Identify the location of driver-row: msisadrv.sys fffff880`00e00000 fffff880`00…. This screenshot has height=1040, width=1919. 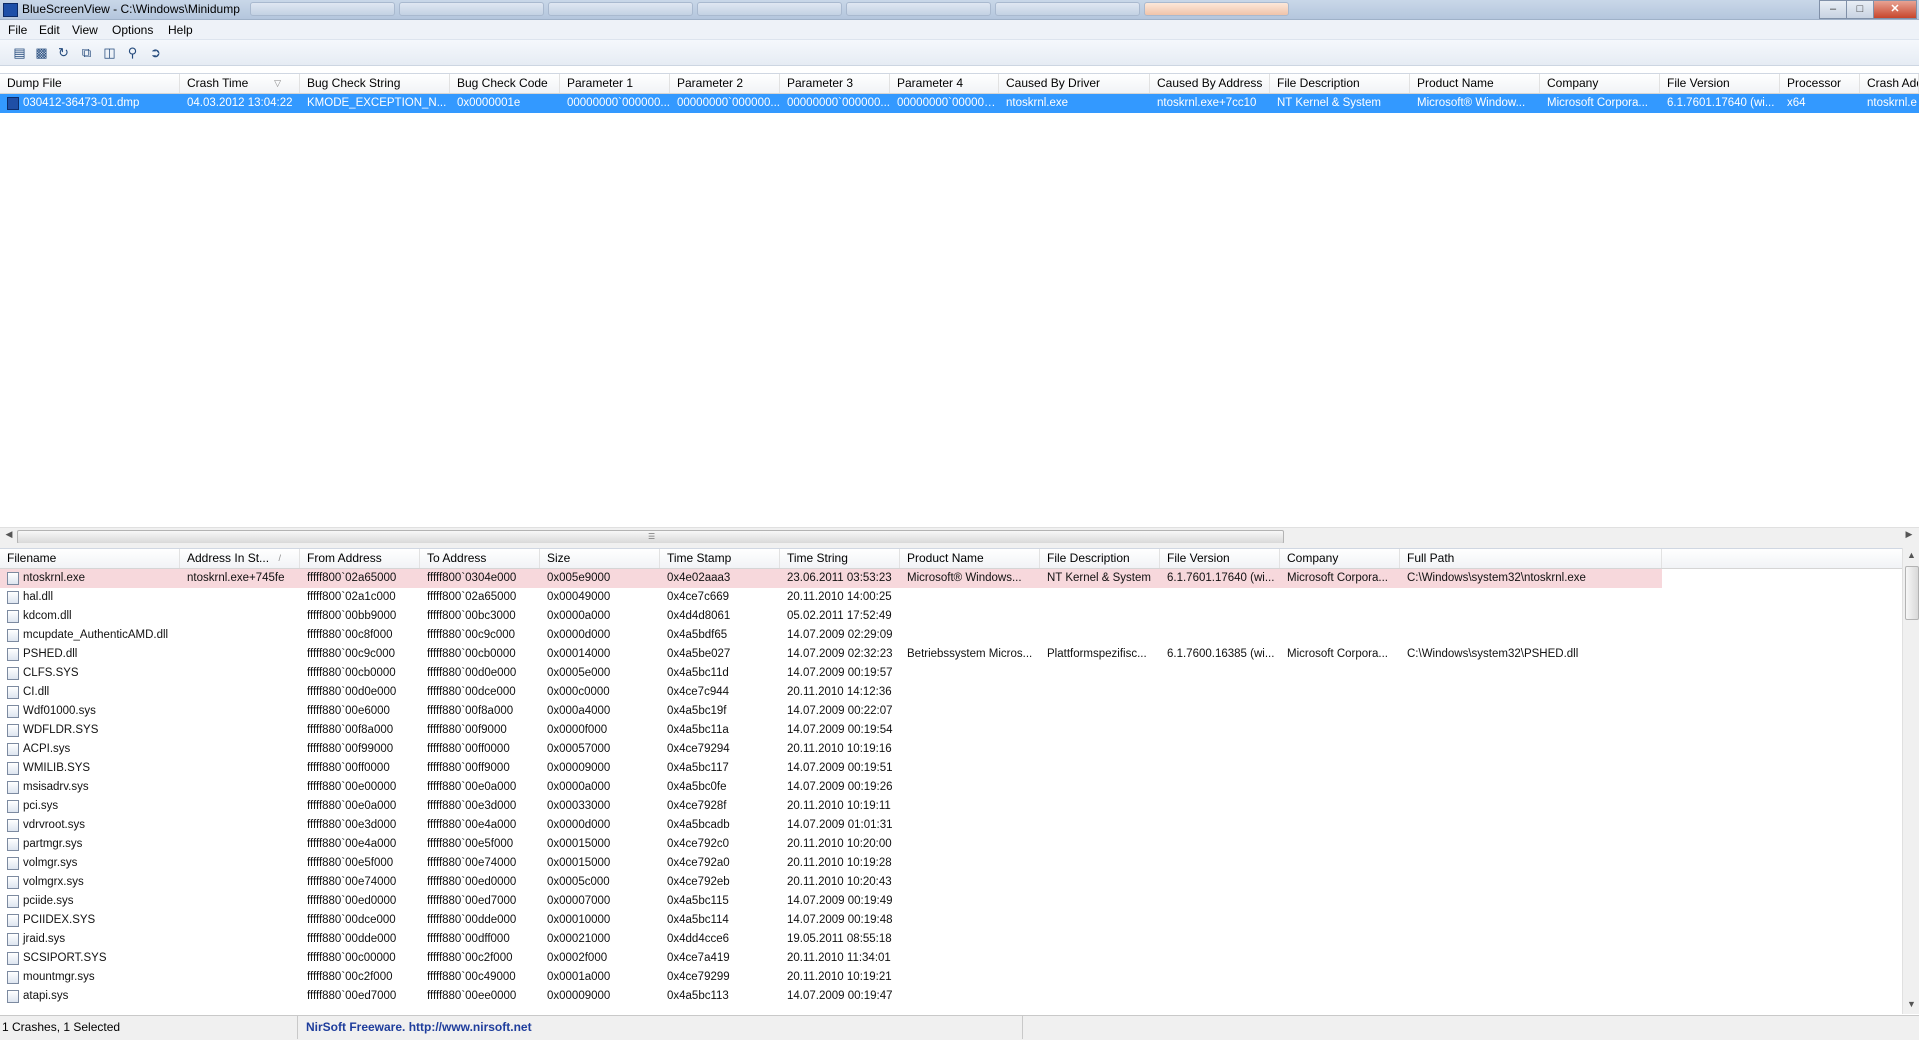
(959, 787).